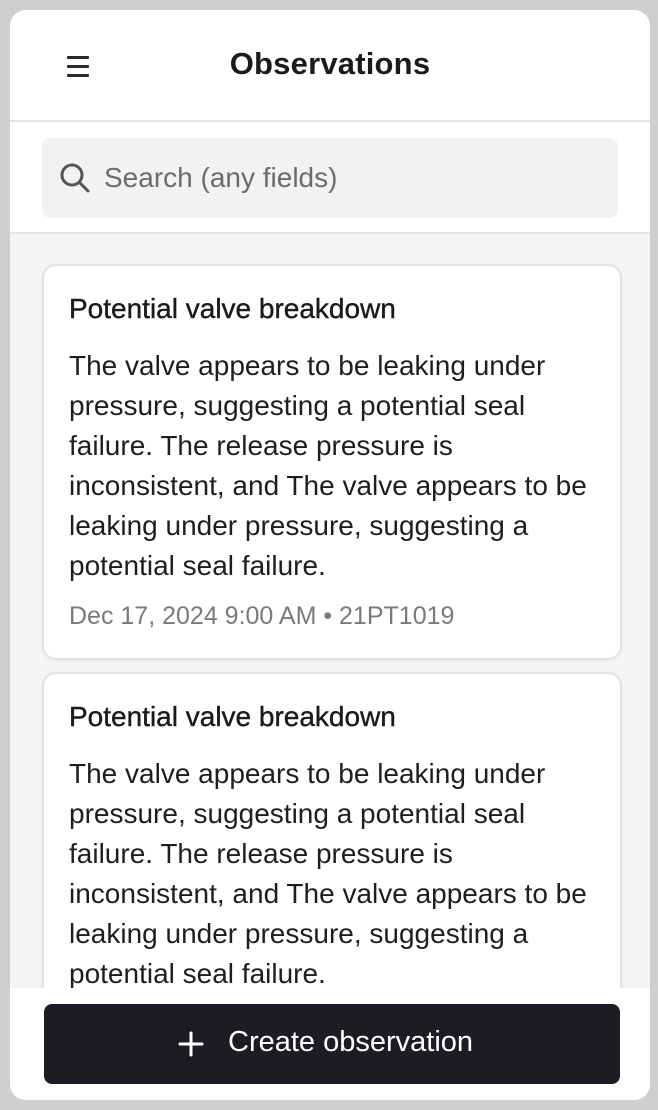 The width and height of the screenshot is (658, 1110). Describe the element at coordinates (349, 178) in the screenshot. I see `search-input` at that location.